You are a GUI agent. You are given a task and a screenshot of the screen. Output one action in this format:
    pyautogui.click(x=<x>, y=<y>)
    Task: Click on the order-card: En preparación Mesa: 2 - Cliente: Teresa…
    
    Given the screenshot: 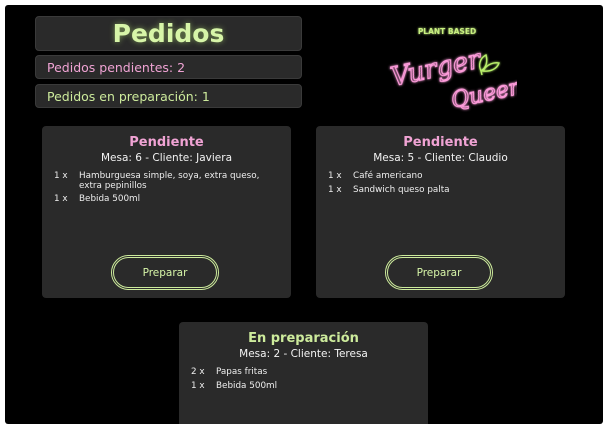 What is the action you would take?
    pyautogui.click(x=303, y=373)
    